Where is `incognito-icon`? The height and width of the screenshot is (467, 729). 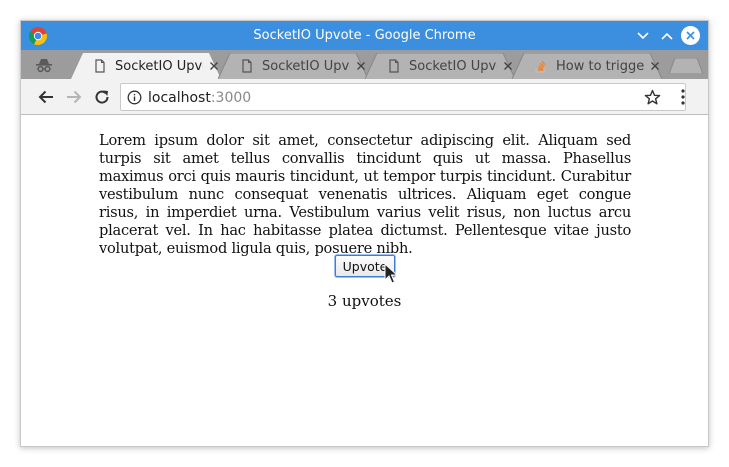
incognito-icon is located at coordinates (44, 66).